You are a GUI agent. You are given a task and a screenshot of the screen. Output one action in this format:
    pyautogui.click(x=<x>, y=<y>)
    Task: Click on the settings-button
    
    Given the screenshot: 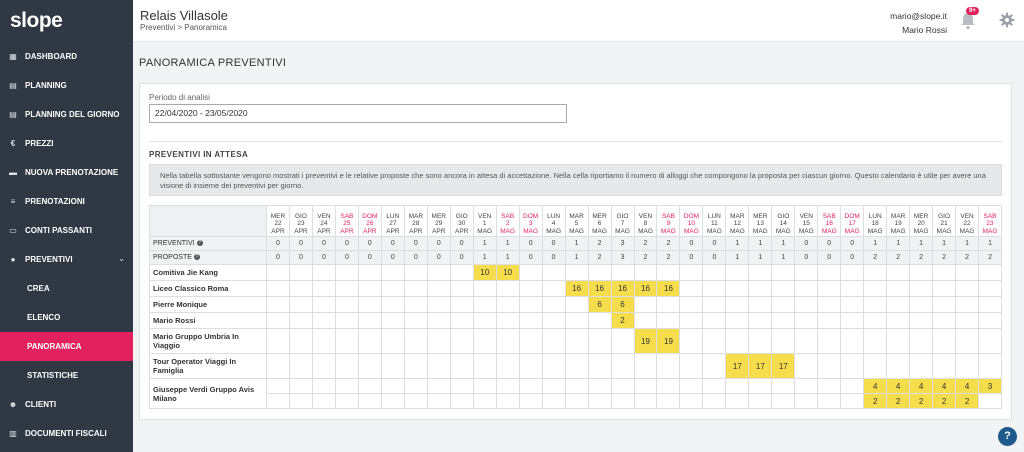 What is the action you would take?
    pyautogui.click(x=1007, y=20)
    